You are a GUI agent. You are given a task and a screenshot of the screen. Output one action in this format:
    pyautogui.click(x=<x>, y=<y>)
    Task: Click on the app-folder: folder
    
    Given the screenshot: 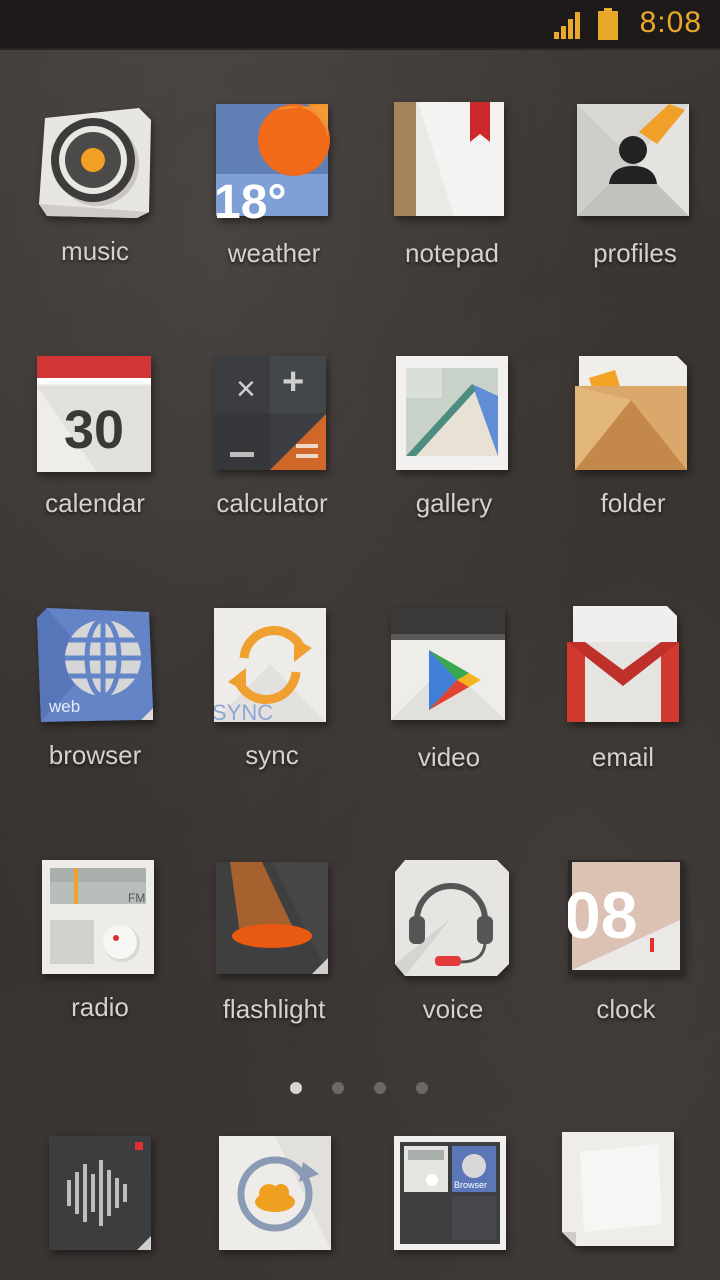 What is the action you would take?
    pyautogui.click(x=631, y=472)
    